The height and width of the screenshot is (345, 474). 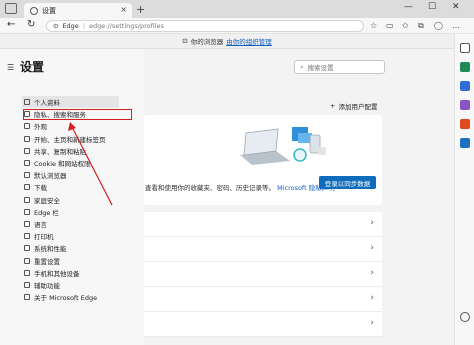 I want to click on nav-item: 打印机, so click(x=70, y=236).